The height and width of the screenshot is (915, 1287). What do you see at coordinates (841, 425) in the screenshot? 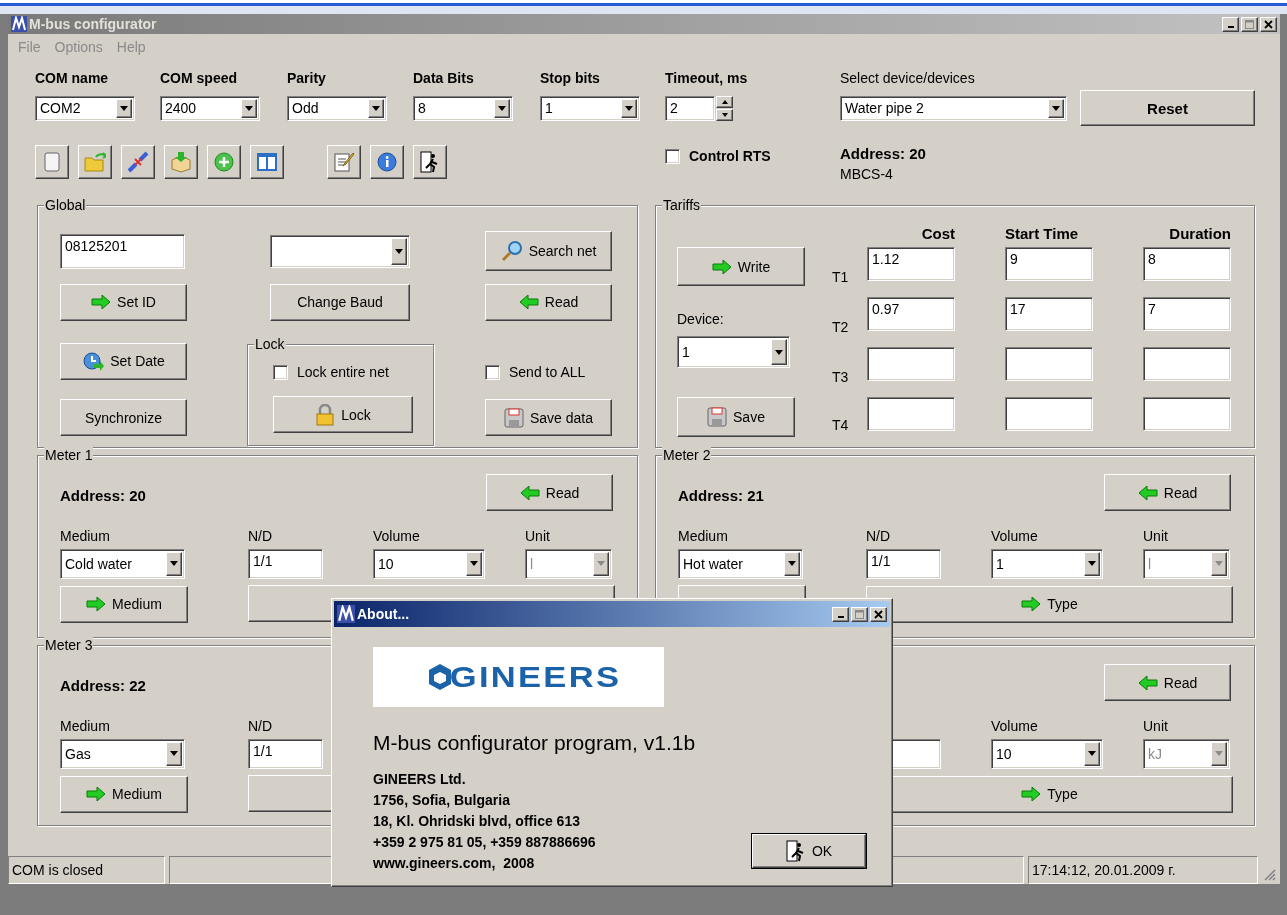
I see `tariff-label: T4` at bounding box center [841, 425].